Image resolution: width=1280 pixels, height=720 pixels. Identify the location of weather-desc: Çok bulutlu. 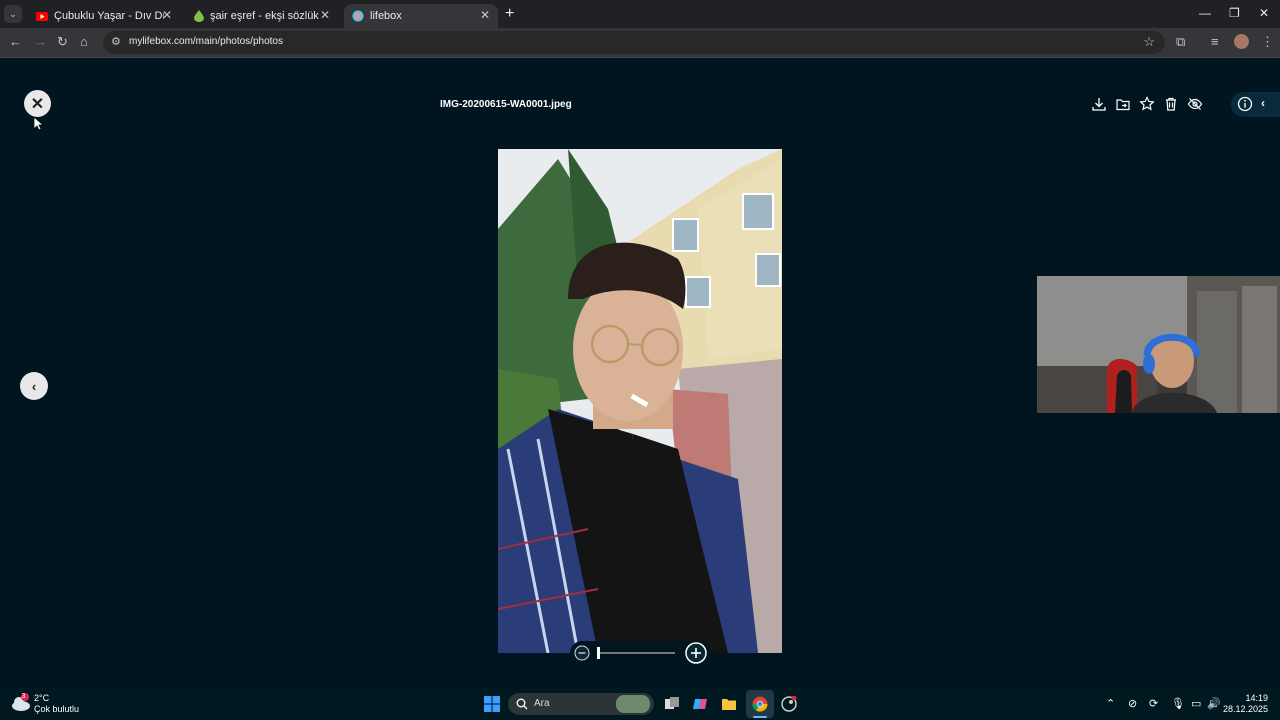
(57, 709).